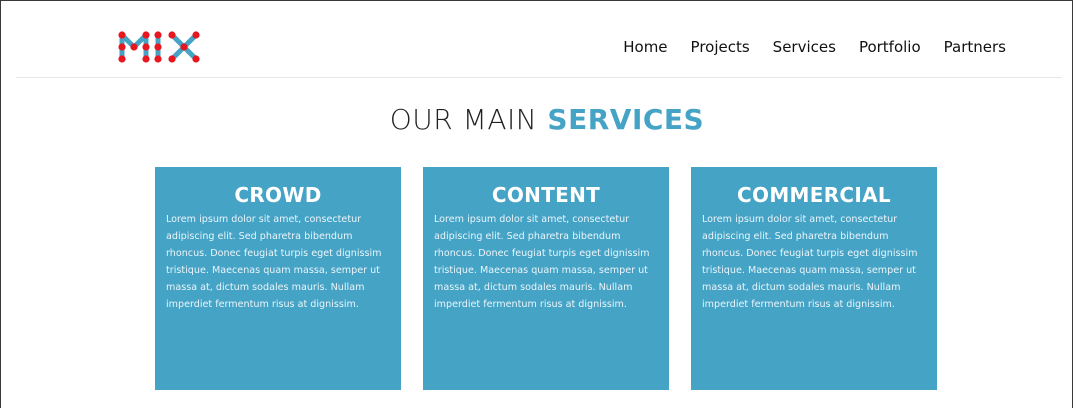 The height and width of the screenshot is (408, 1073). What do you see at coordinates (463, 119) in the screenshot?
I see `services-heading-light: OUR MAIN` at bounding box center [463, 119].